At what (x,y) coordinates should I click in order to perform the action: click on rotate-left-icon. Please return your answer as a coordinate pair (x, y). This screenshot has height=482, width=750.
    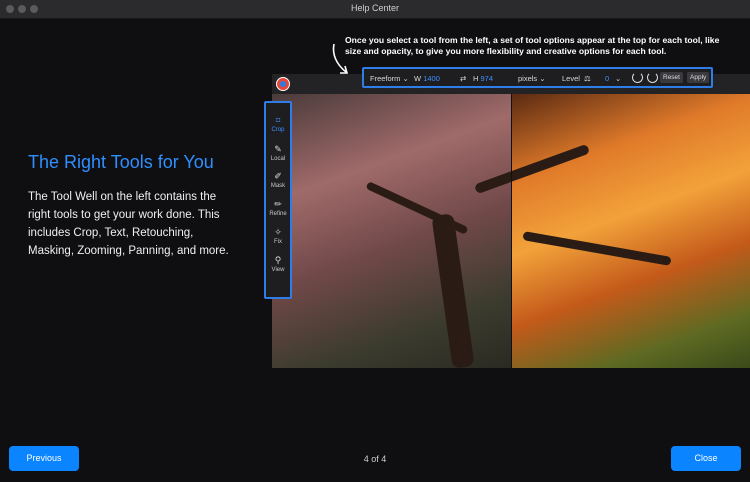
    Looking at the image, I should click on (637, 77).